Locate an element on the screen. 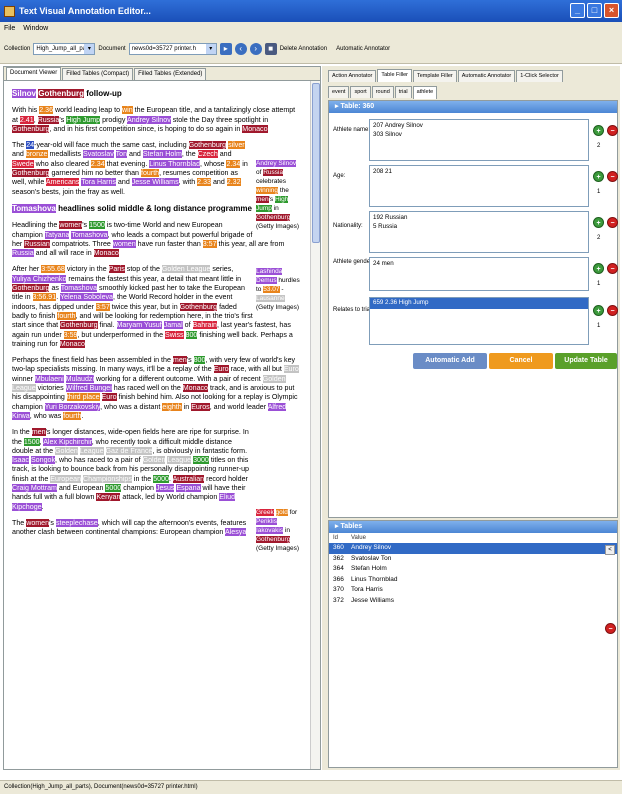  field-values: 659 2.36 High Jump is located at coordinates (479, 321).